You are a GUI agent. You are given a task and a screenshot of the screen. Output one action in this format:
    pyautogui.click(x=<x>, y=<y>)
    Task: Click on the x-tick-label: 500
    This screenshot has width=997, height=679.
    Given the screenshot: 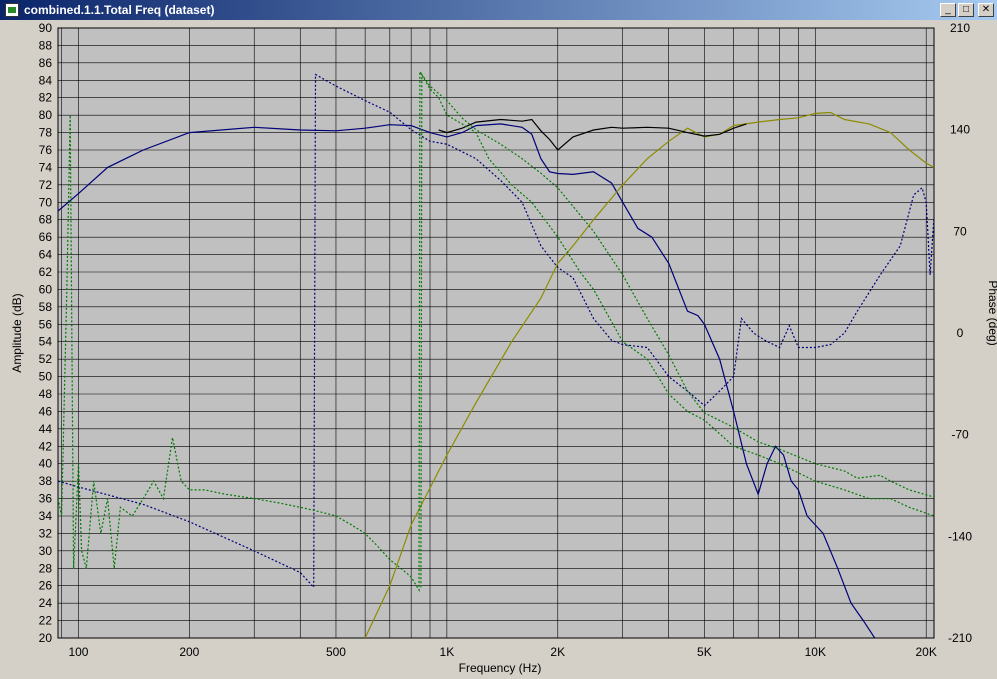 What is the action you would take?
    pyautogui.click(x=336, y=652)
    